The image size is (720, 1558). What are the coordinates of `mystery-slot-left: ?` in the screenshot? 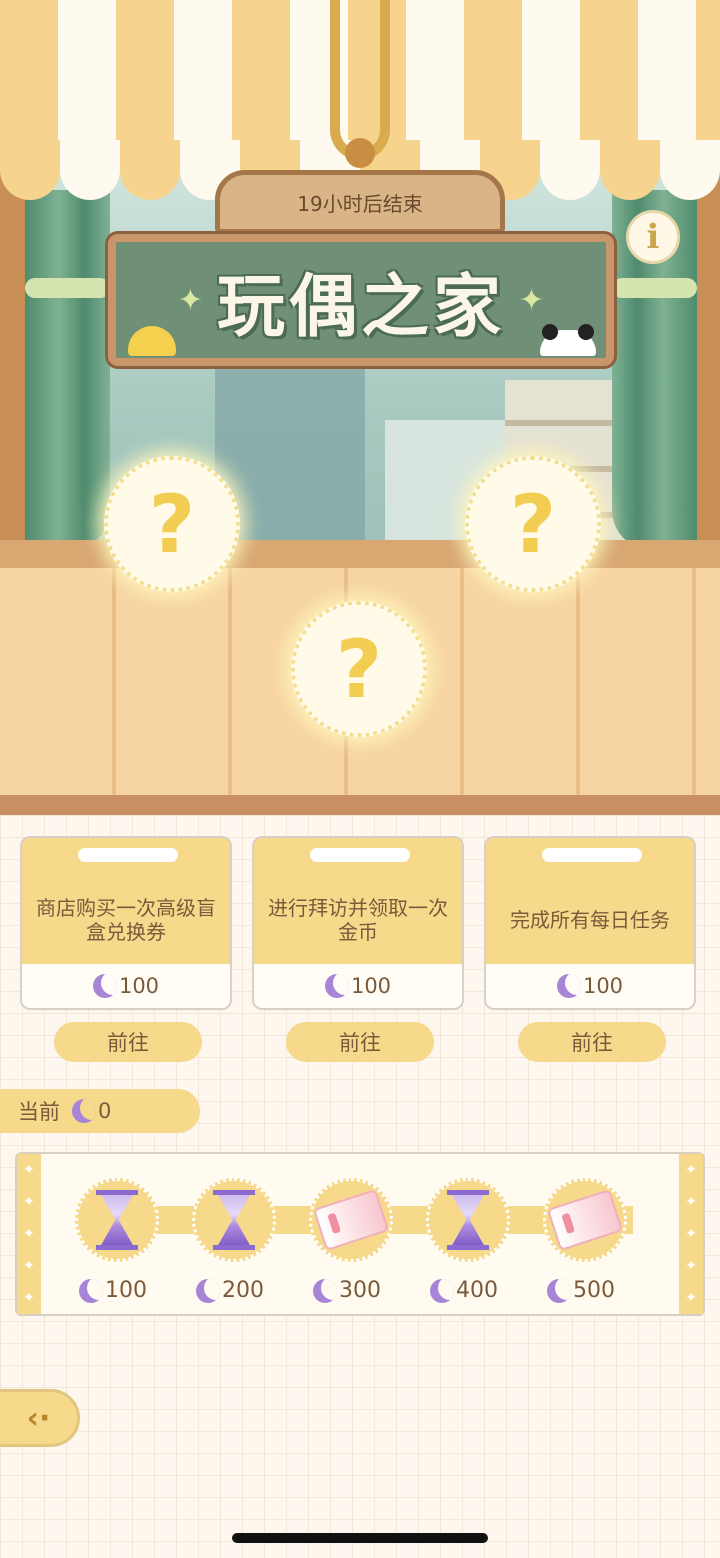 It's located at (172, 524).